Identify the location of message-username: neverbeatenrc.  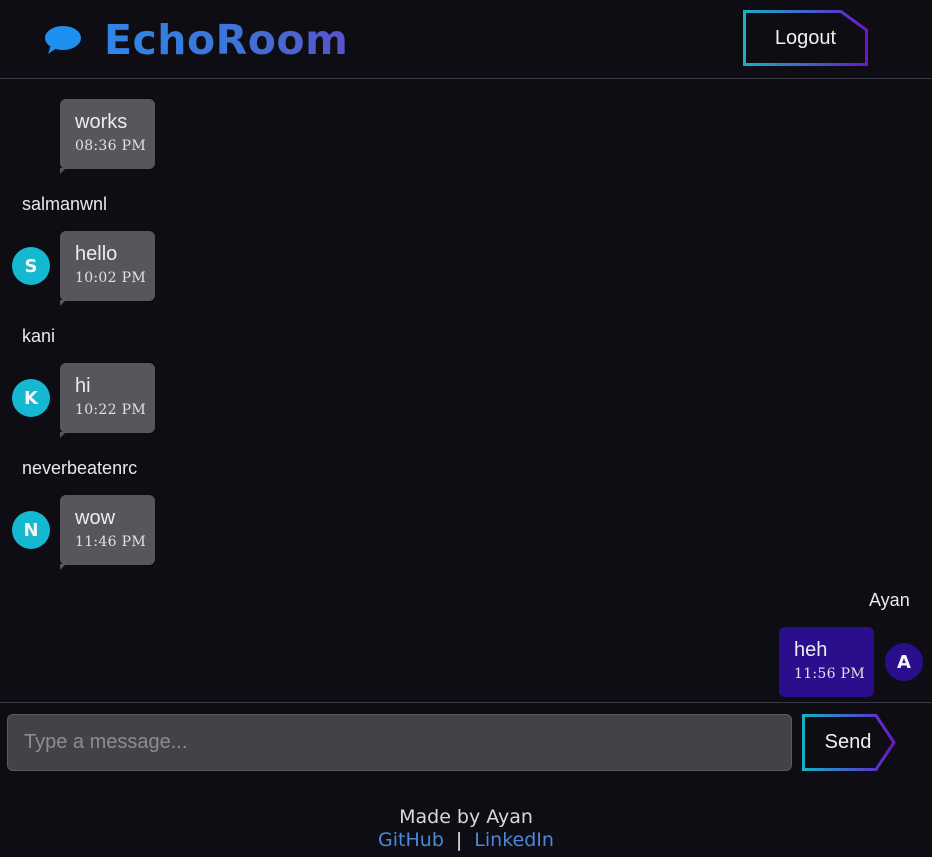
(80, 468).